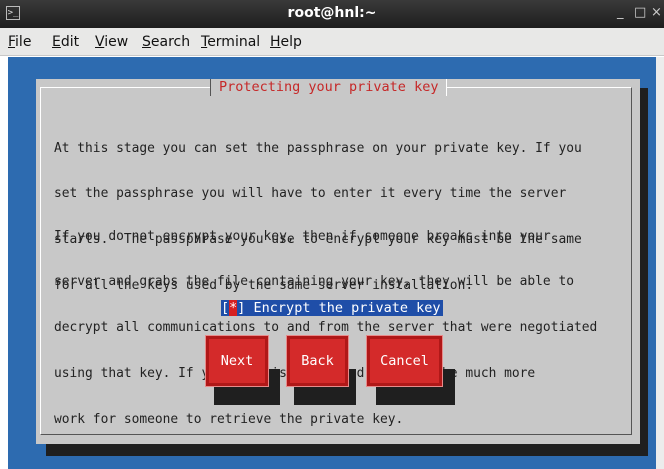 This screenshot has height=469, width=664. What do you see at coordinates (620, 13) in the screenshot?
I see `minimize-button: _` at bounding box center [620, 13].